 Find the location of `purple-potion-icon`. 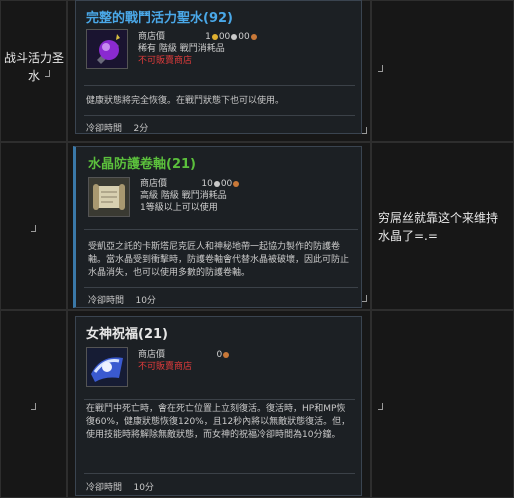

purple-potion-icon is located at coordinates (107, 49).